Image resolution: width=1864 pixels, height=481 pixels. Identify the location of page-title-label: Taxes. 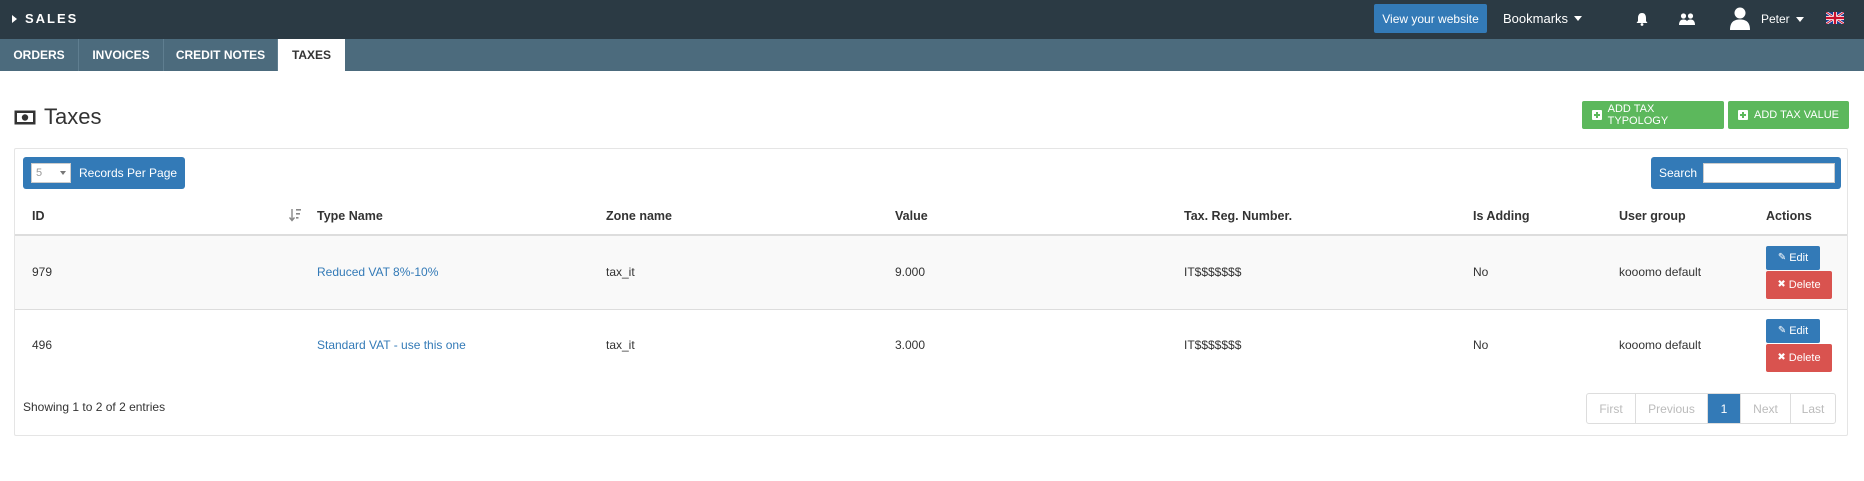
(73, 116).